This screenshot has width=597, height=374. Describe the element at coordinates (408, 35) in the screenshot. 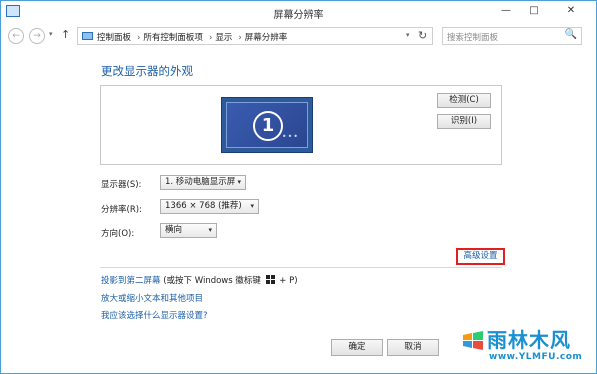

I see `address-dropdown-icon: ▾` at that location.